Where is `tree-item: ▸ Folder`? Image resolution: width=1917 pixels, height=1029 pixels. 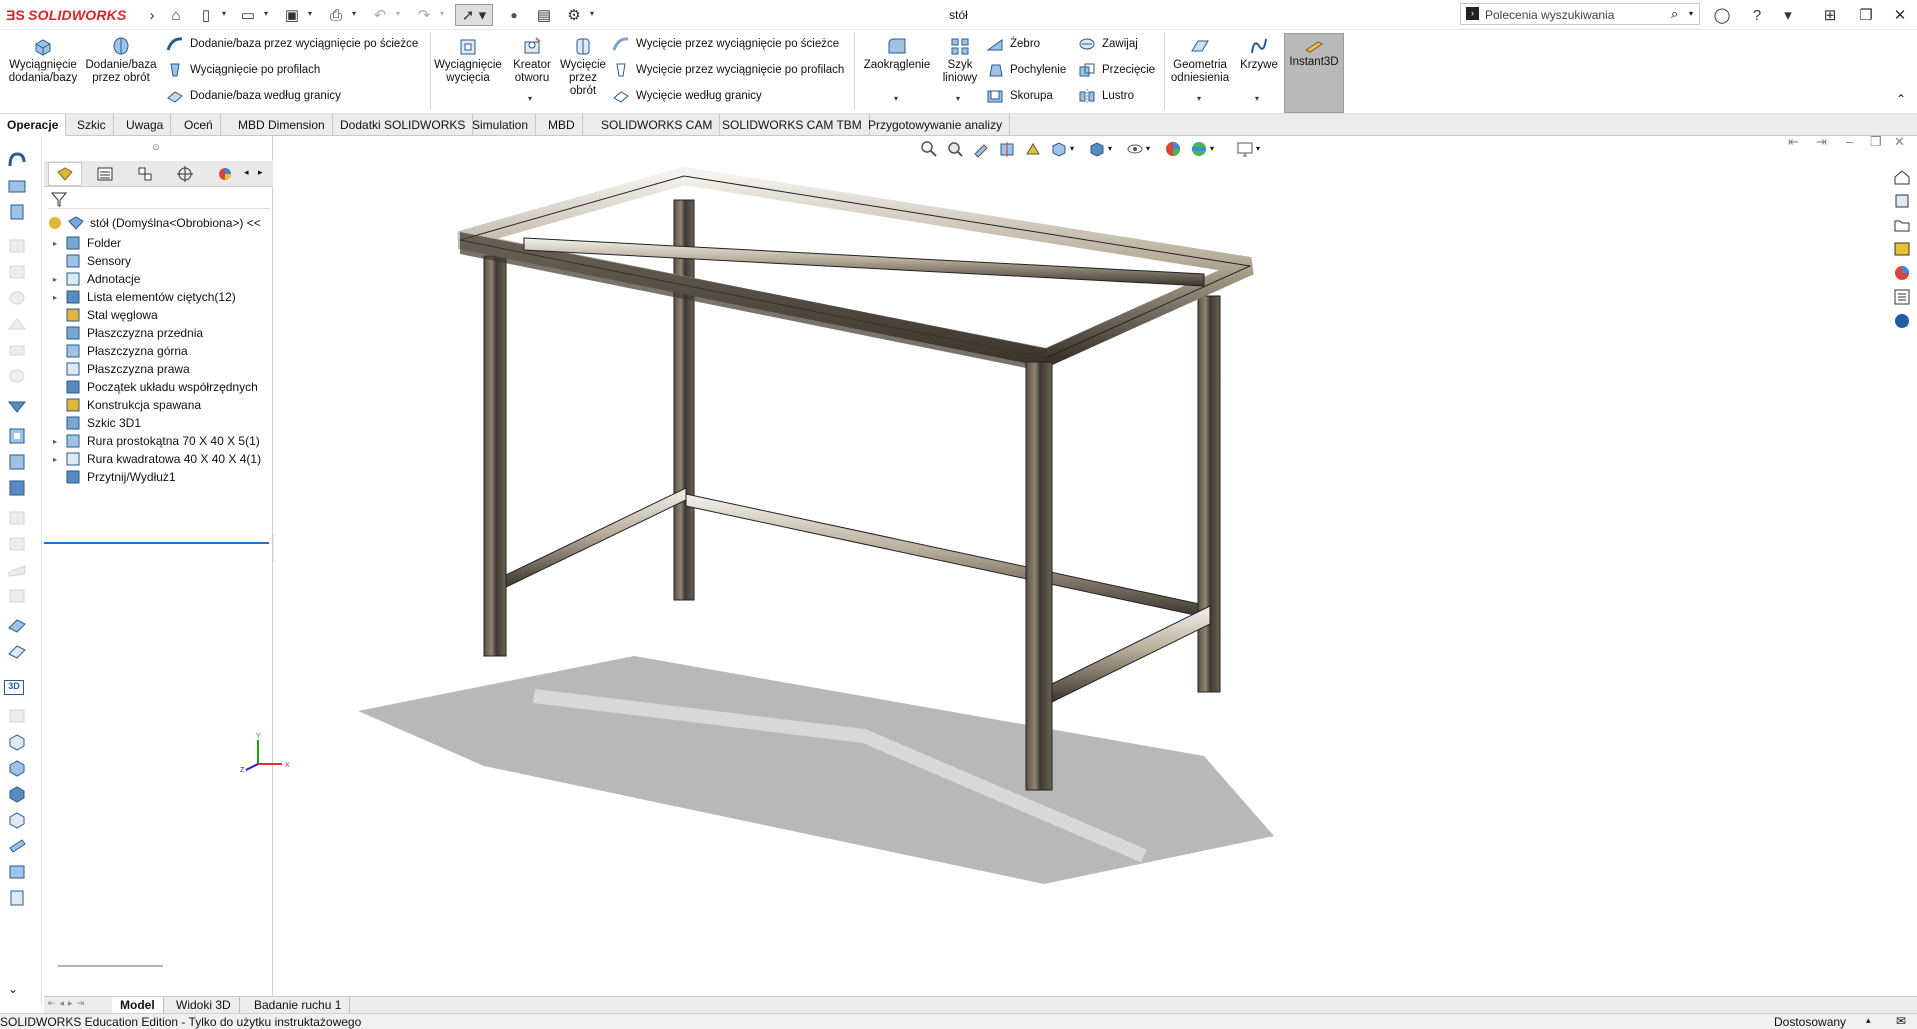
tree-item: ▸ Folder is located at coordinates (158, 243).